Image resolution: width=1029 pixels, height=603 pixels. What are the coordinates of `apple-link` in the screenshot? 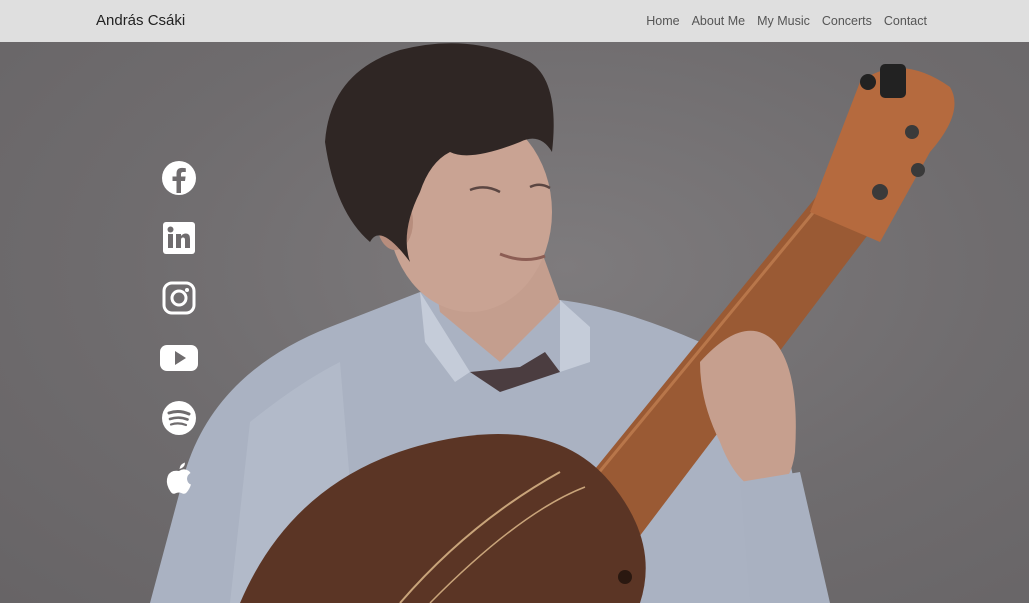 It's located at (179, 478).